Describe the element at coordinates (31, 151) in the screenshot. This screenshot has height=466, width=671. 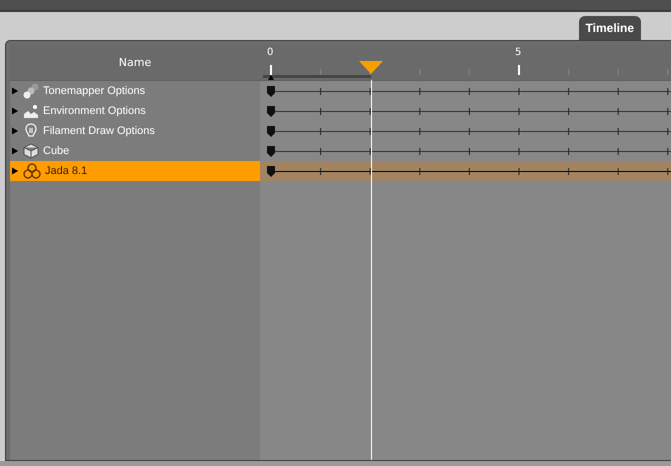
I see `cube-icon` at that location.